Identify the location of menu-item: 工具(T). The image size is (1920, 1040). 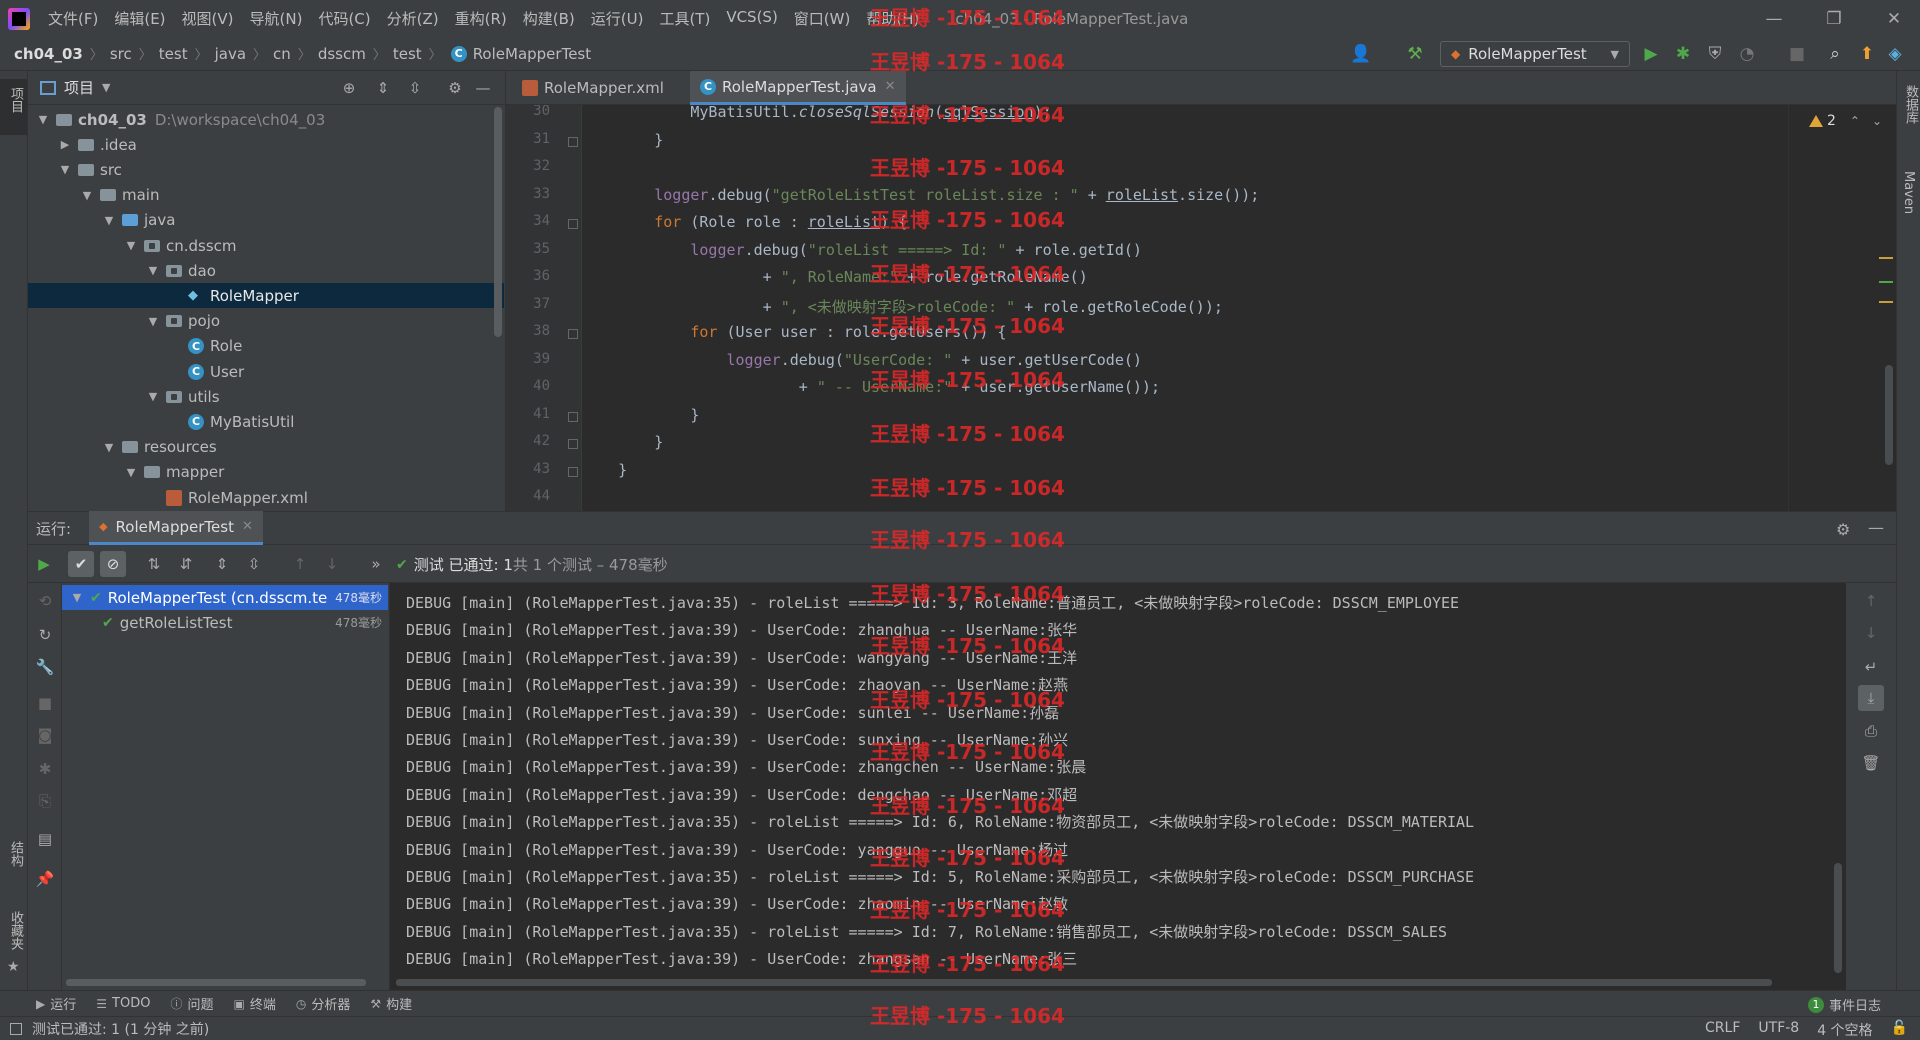
(684, 18).